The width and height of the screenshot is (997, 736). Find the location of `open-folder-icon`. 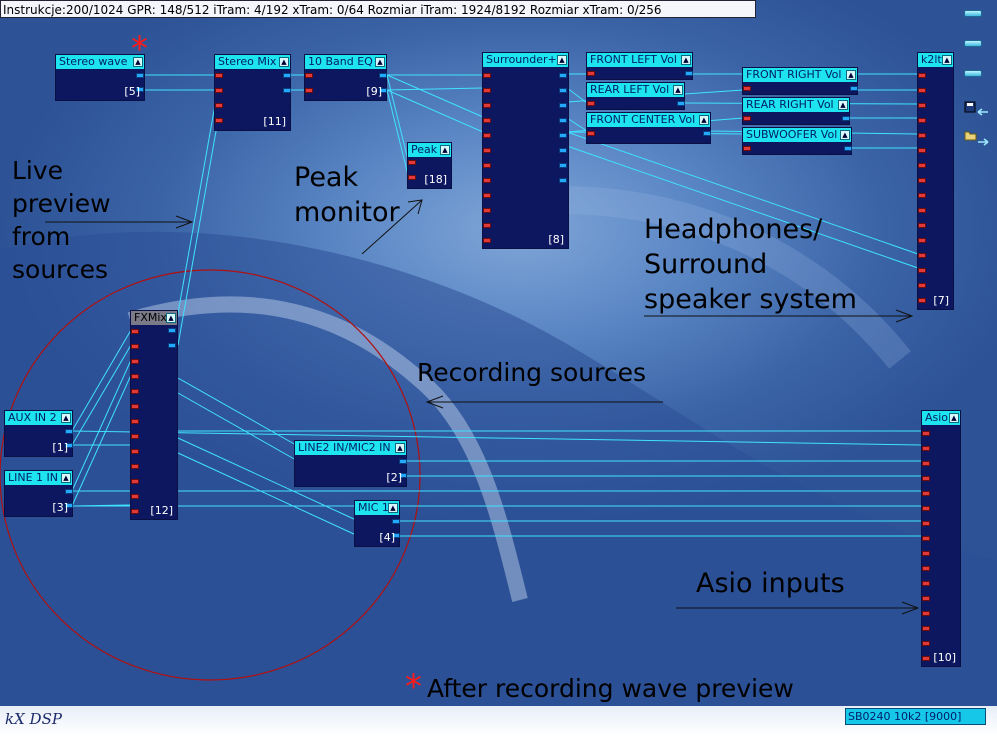

open-folder-icon is located at coordinates (977, 138).